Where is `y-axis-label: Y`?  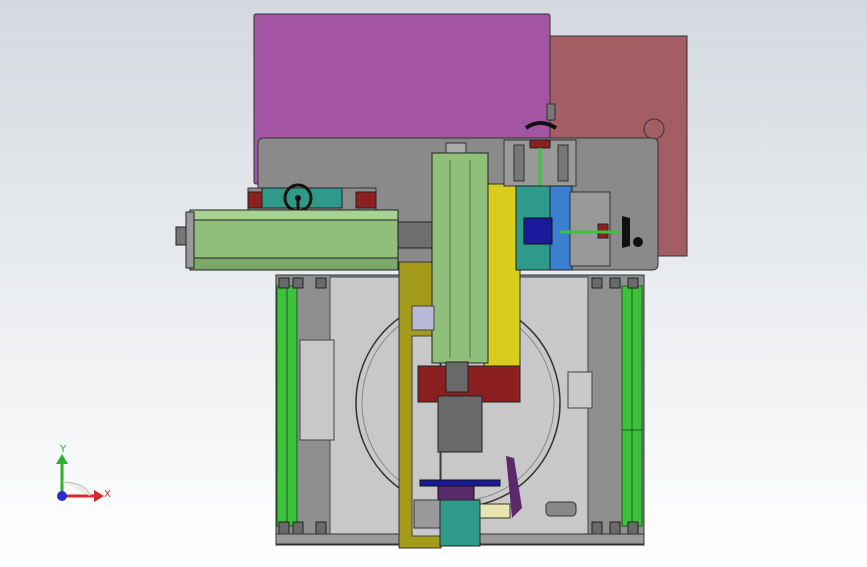 y-axis-label: Y is located at coordinates (63, 449).